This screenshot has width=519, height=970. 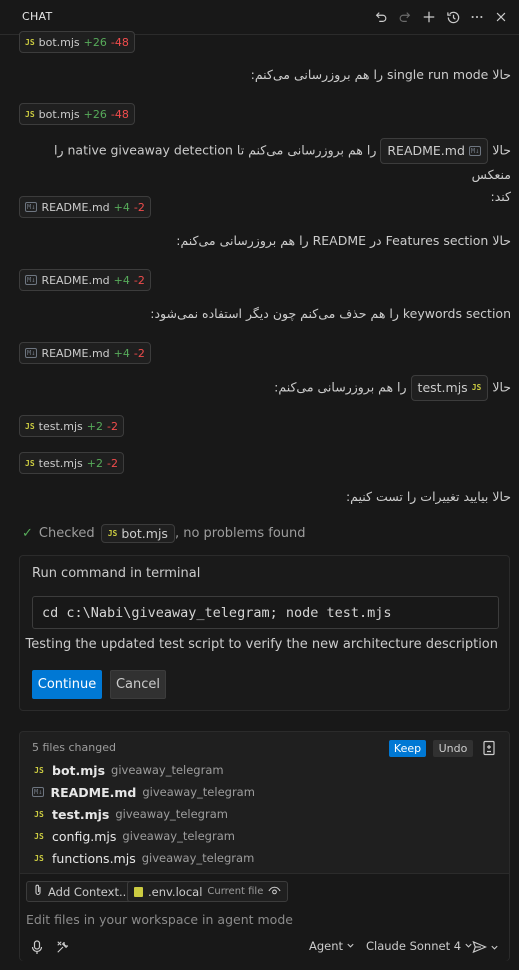 I want to click on header-actions, so click(x=441, y=17).